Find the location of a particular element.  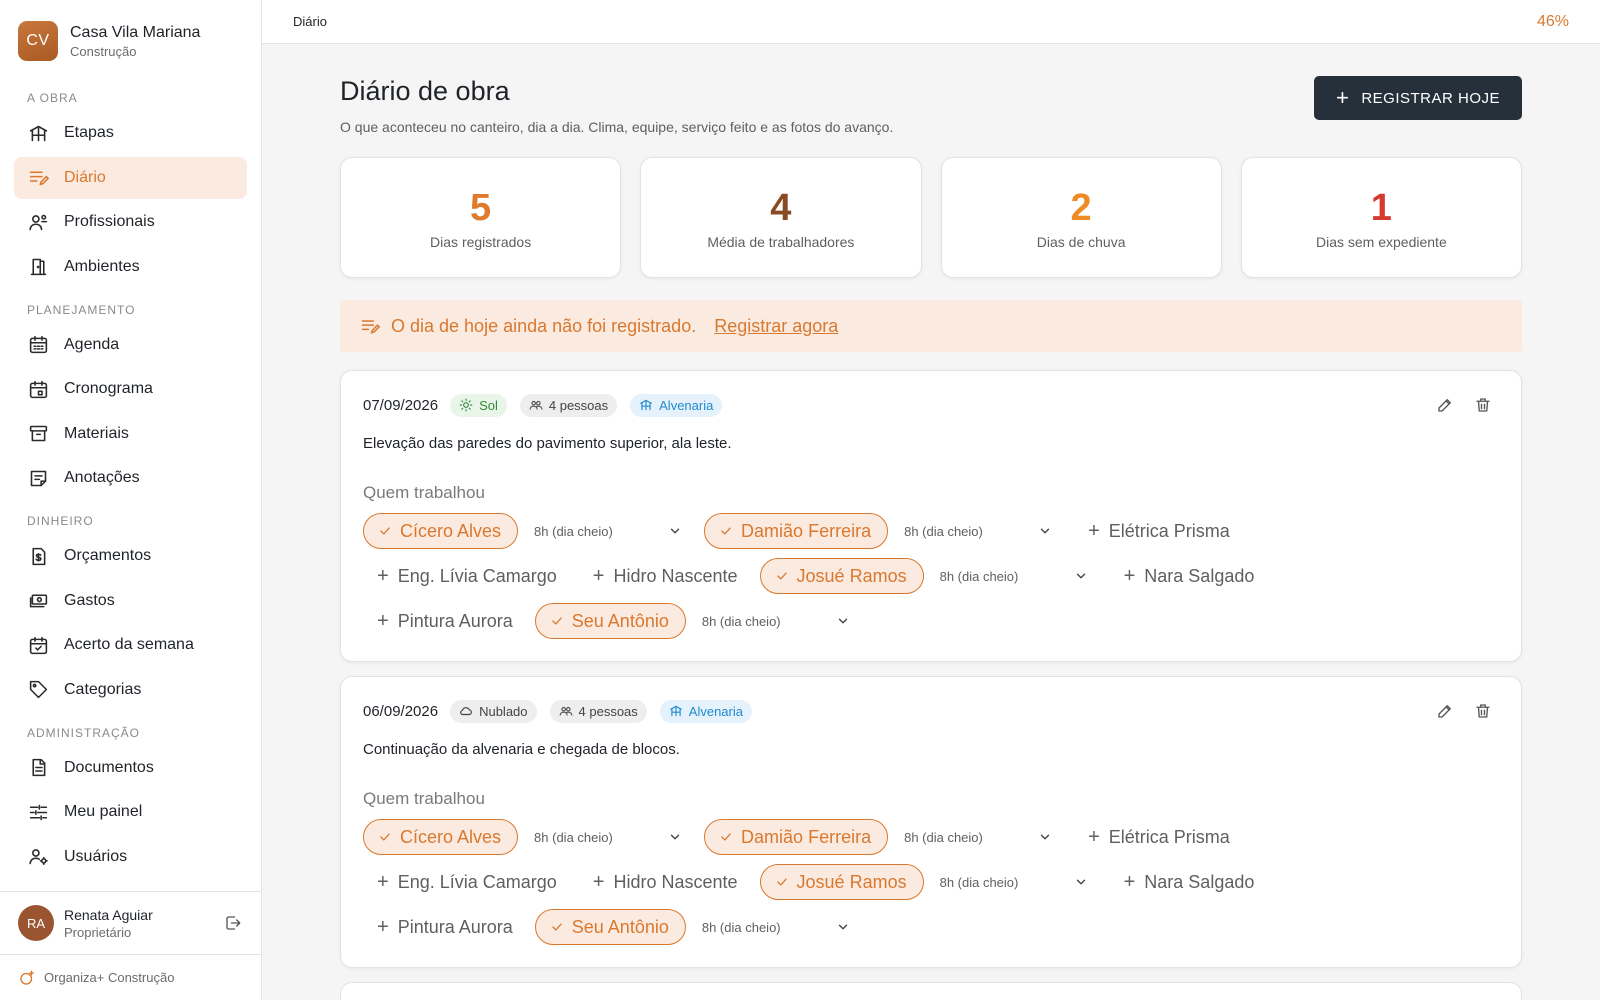

worker-name: Pintura Aurora is located at coordinates (455, 620).